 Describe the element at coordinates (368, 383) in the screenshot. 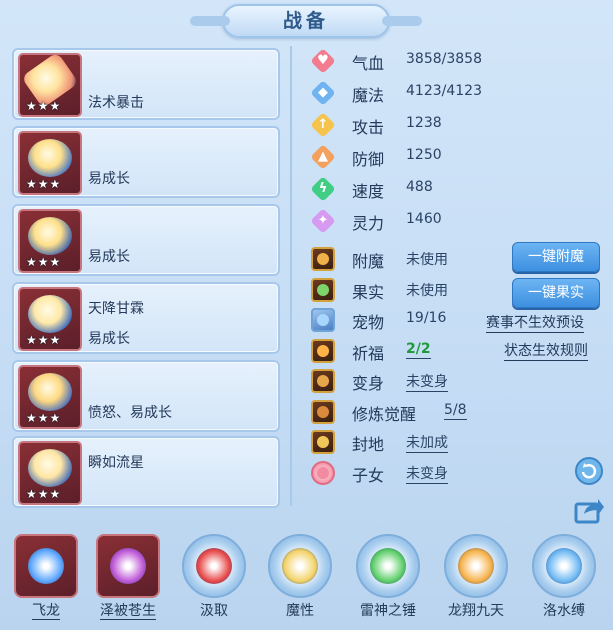

I see `attribute-label: 变身` at that location.